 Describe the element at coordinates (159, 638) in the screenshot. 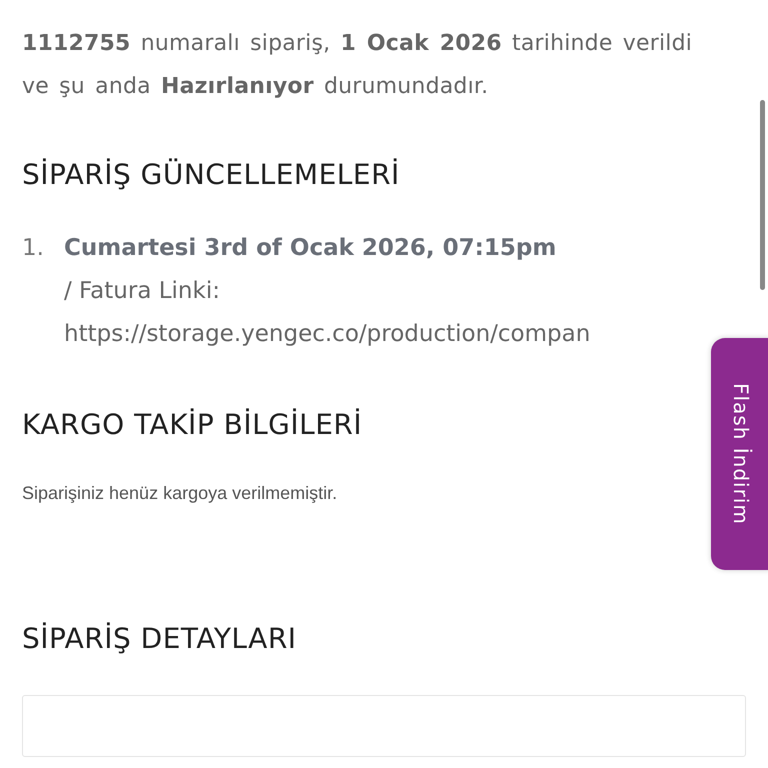

I see `section-title: SİPARİŞ DETAYLARI` at that location.